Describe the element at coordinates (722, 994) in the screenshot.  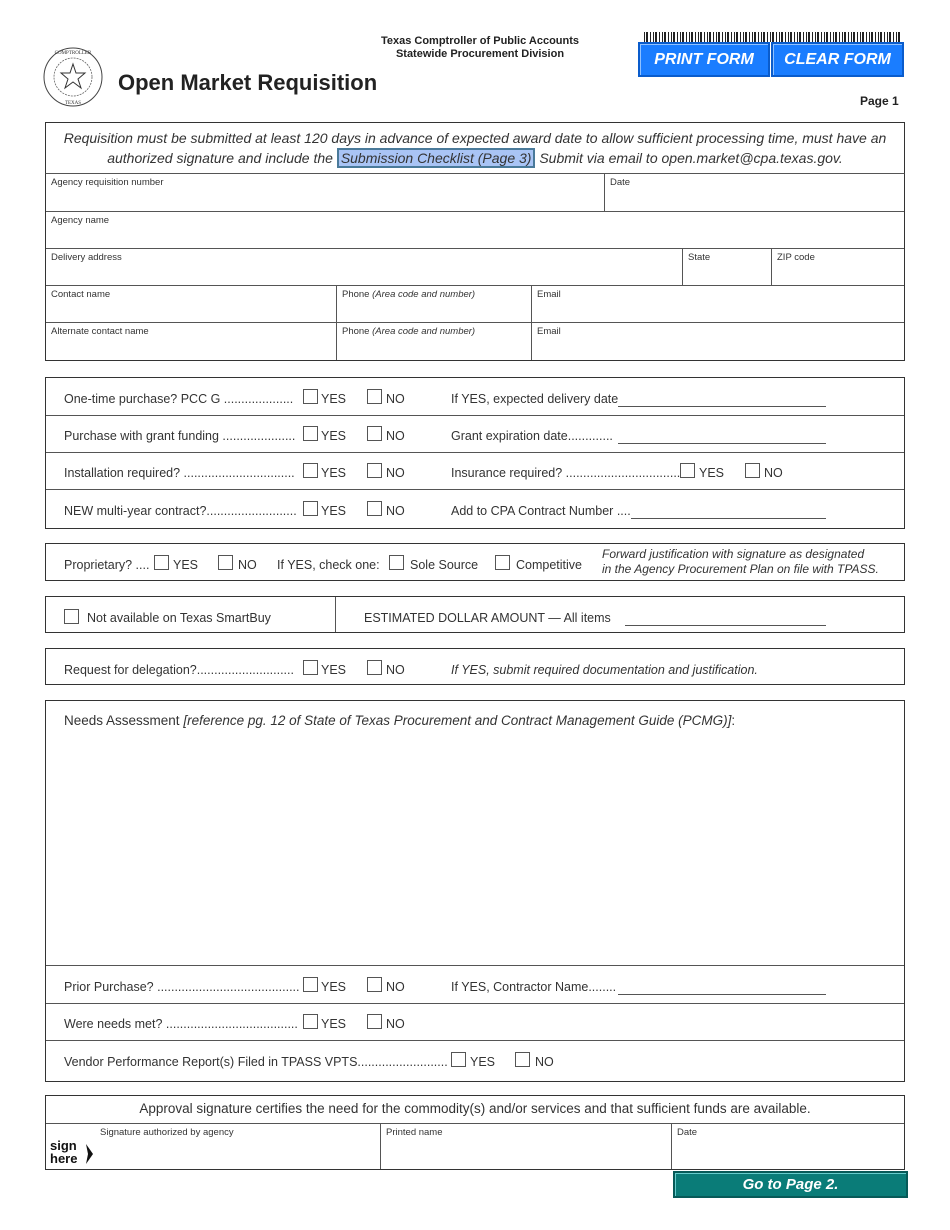
I see `contractor-name-input` at that location.